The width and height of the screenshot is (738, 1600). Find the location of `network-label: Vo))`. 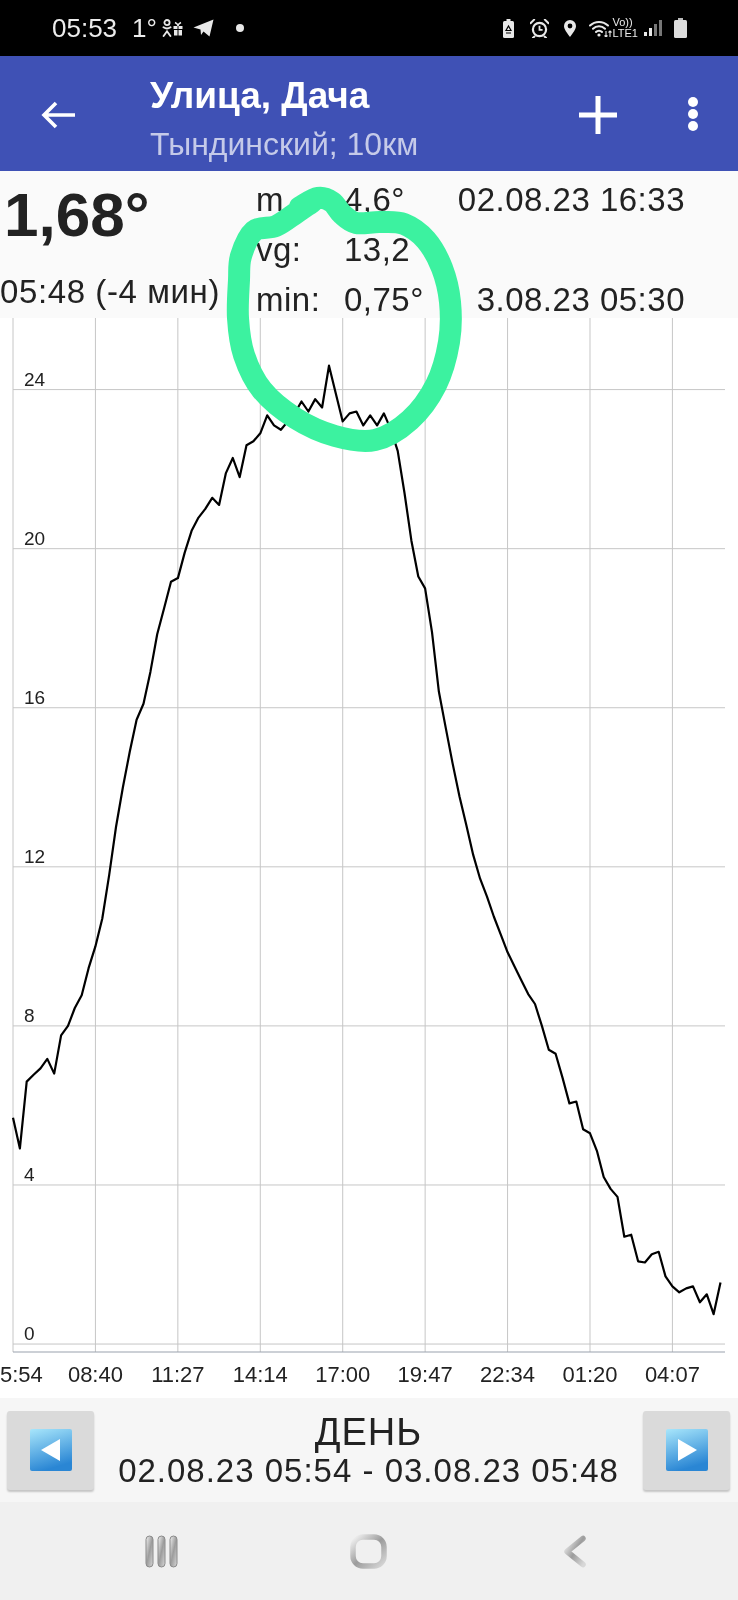

network-label: Vo)) is located at coordinates (622, 22).